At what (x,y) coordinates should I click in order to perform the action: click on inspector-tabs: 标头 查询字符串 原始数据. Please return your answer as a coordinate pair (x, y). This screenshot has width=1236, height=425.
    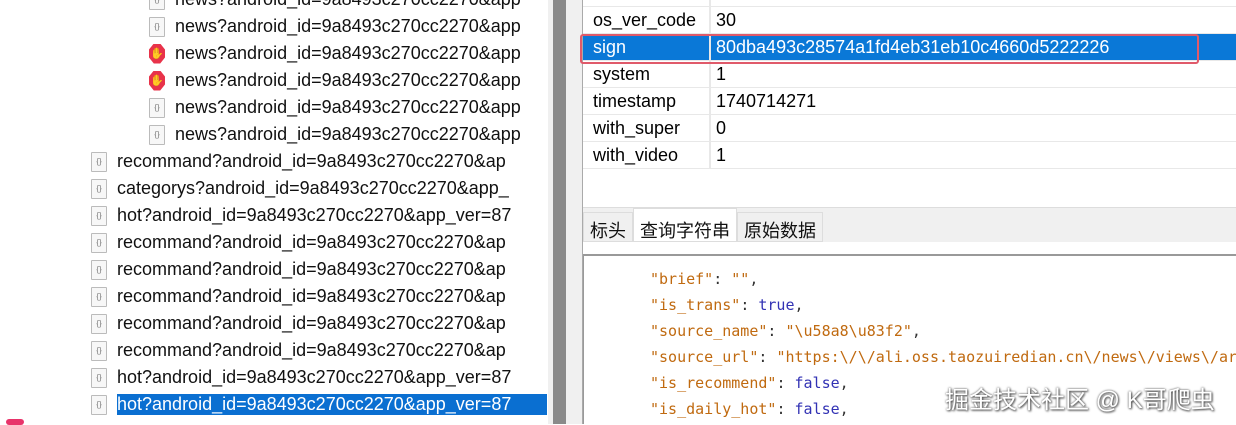
    Looking at the image, I should click on (909, 224).